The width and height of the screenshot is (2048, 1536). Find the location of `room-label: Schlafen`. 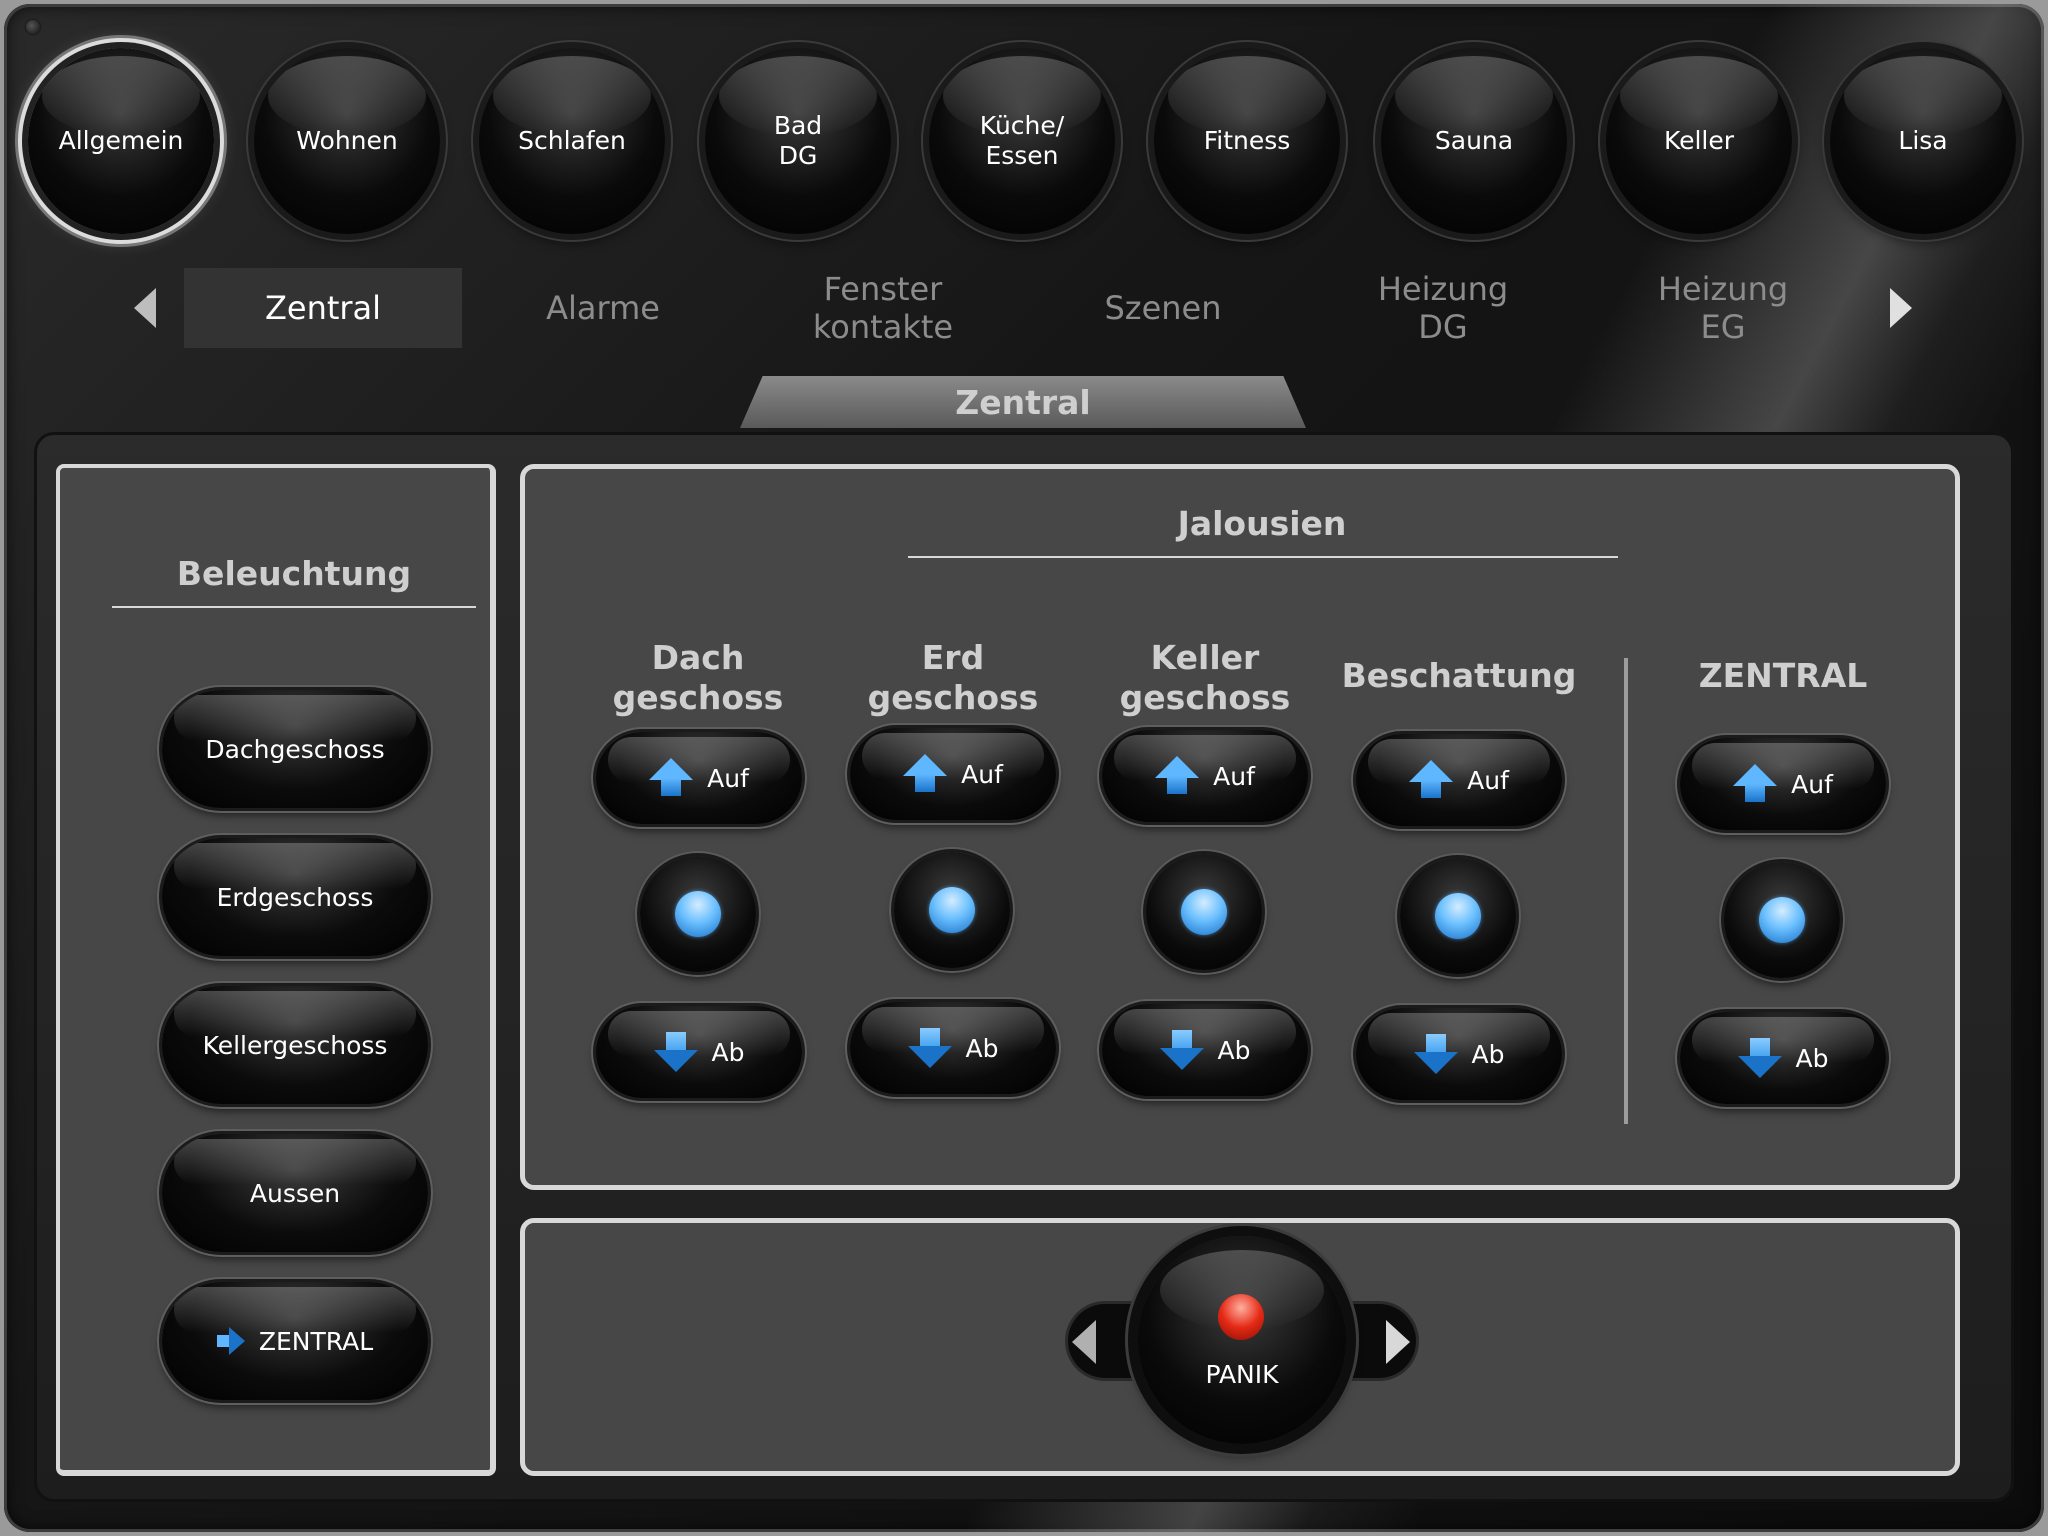

room-label: Schlafen is located at coordinates (572, 140).